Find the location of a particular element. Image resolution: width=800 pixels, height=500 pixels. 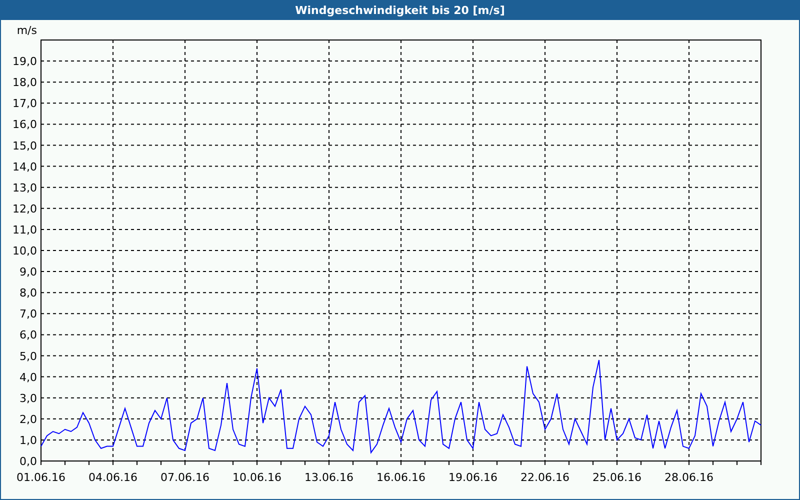

y-tick-label: 3,0 is located at coordinates (28, 398).